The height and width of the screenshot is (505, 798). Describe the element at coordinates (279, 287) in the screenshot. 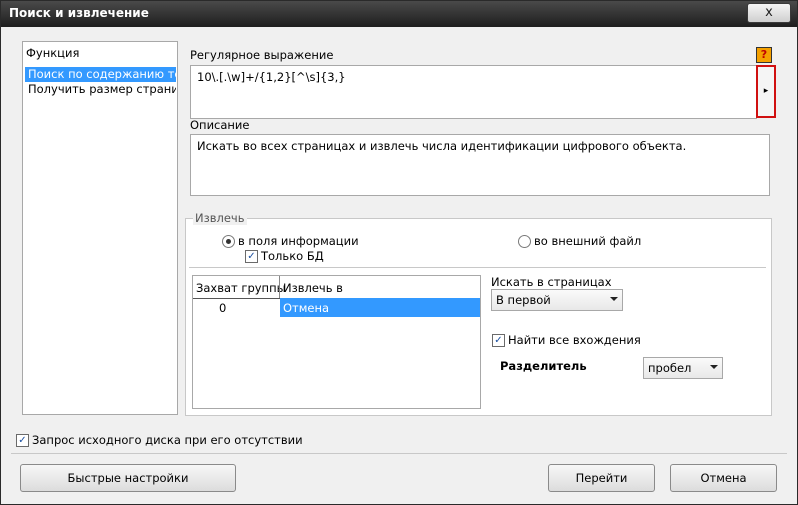

I see `column-divider` at that location.